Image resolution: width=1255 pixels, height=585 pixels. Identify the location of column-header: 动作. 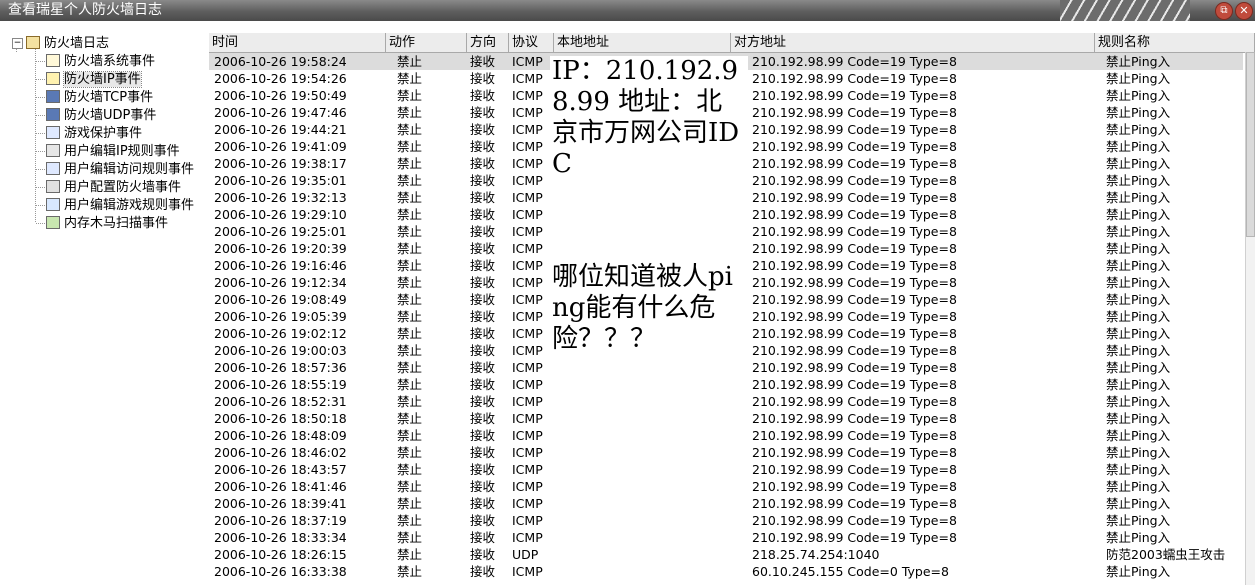
(426, 42).